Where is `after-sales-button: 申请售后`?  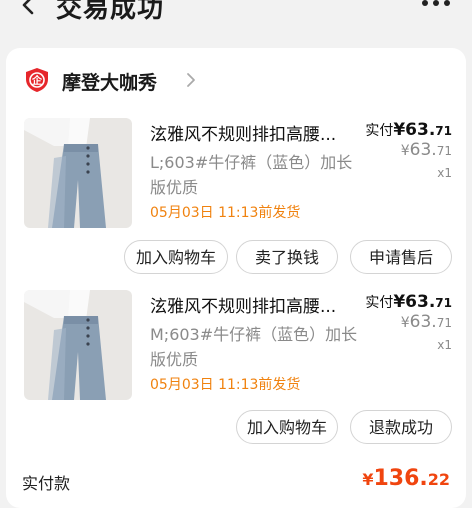
after-sales-button: 申请售后 is located at coordinates (401, 257).